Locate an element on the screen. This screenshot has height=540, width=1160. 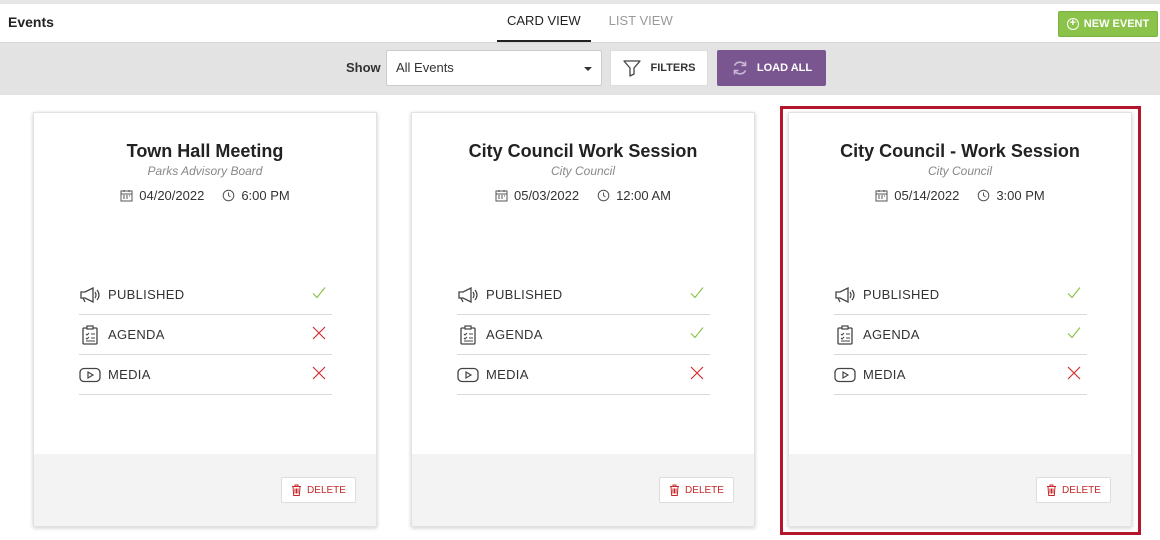
show-label: Show is located at coordinates (363, 67).